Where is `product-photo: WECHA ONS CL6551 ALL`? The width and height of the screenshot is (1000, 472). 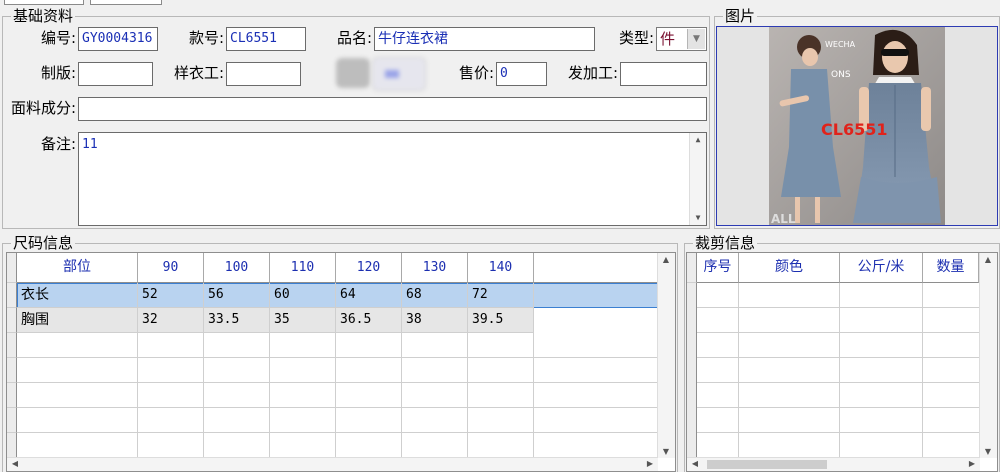
product-photo: WECHA ONS CL6551 ALL is located at coordinates (857, 126).